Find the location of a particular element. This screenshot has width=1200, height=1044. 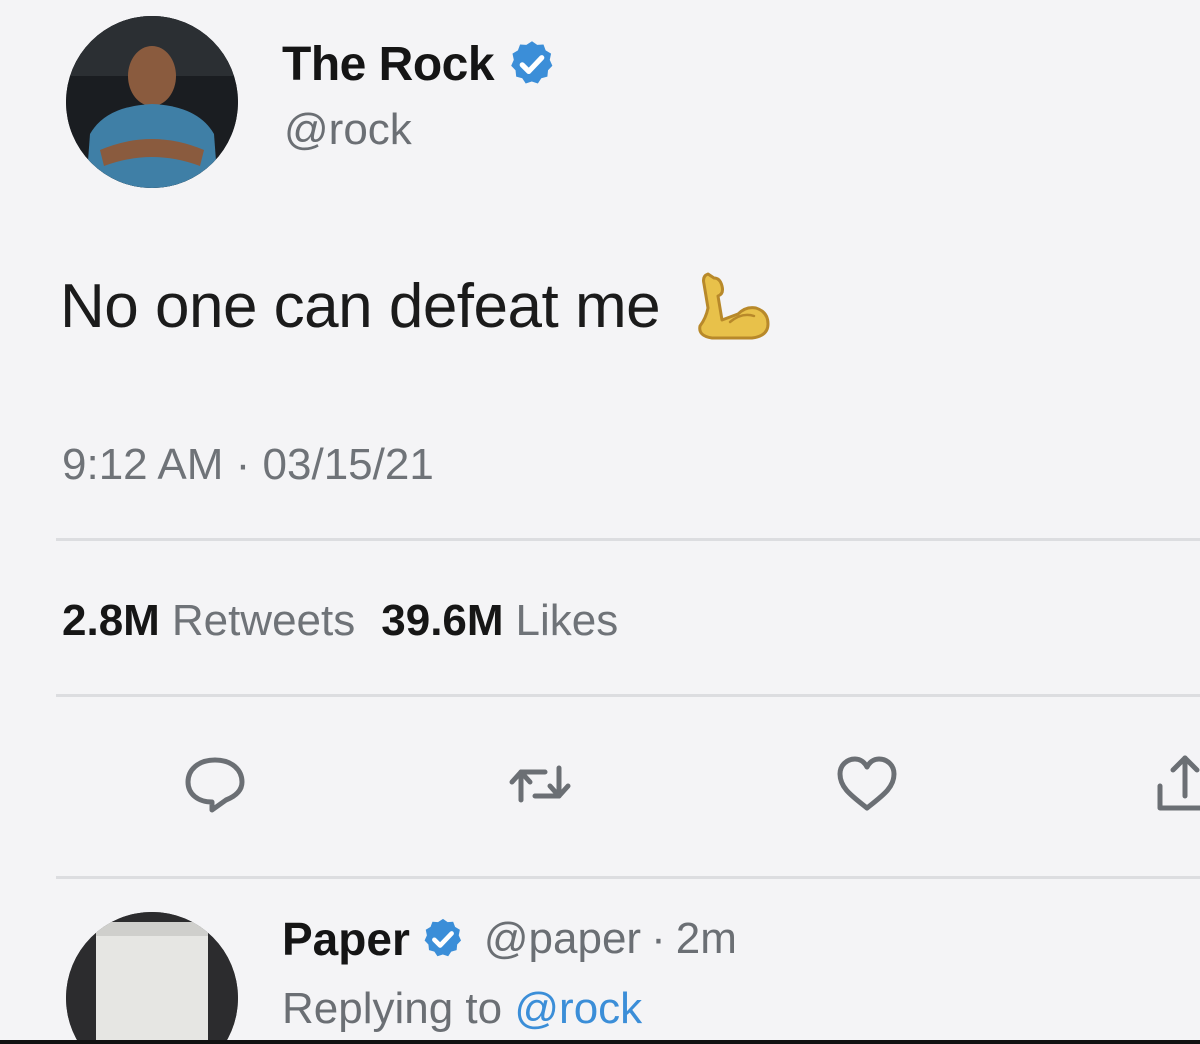

reply-author-avatar is located at coordinates (152, 978).